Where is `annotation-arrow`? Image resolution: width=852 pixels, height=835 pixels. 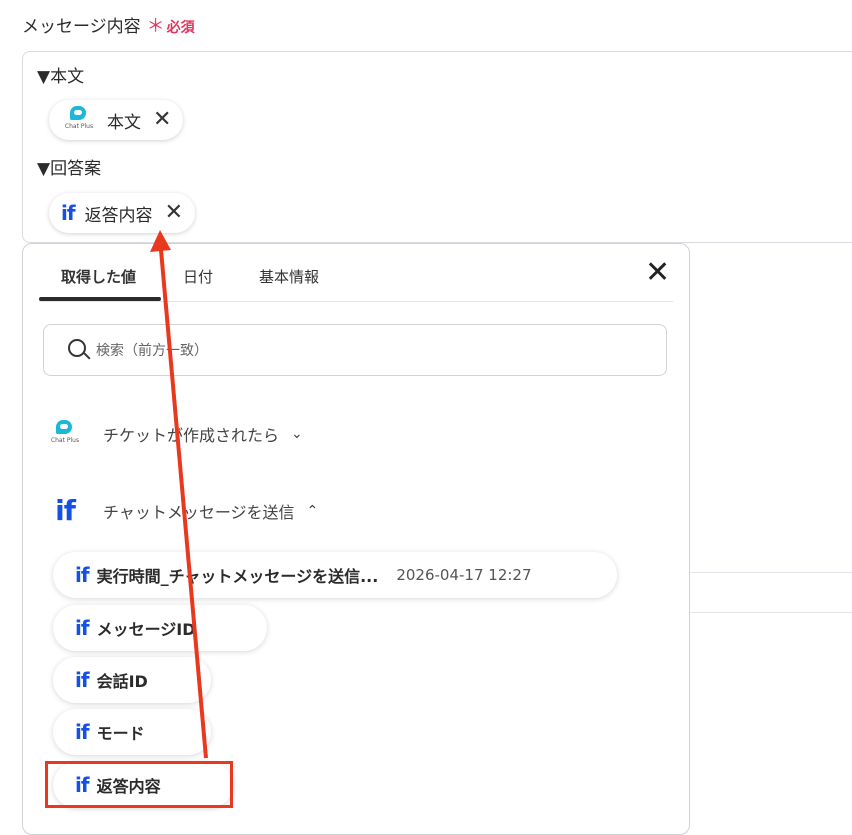 annotation-arrow is located at coordinates (179, 494).